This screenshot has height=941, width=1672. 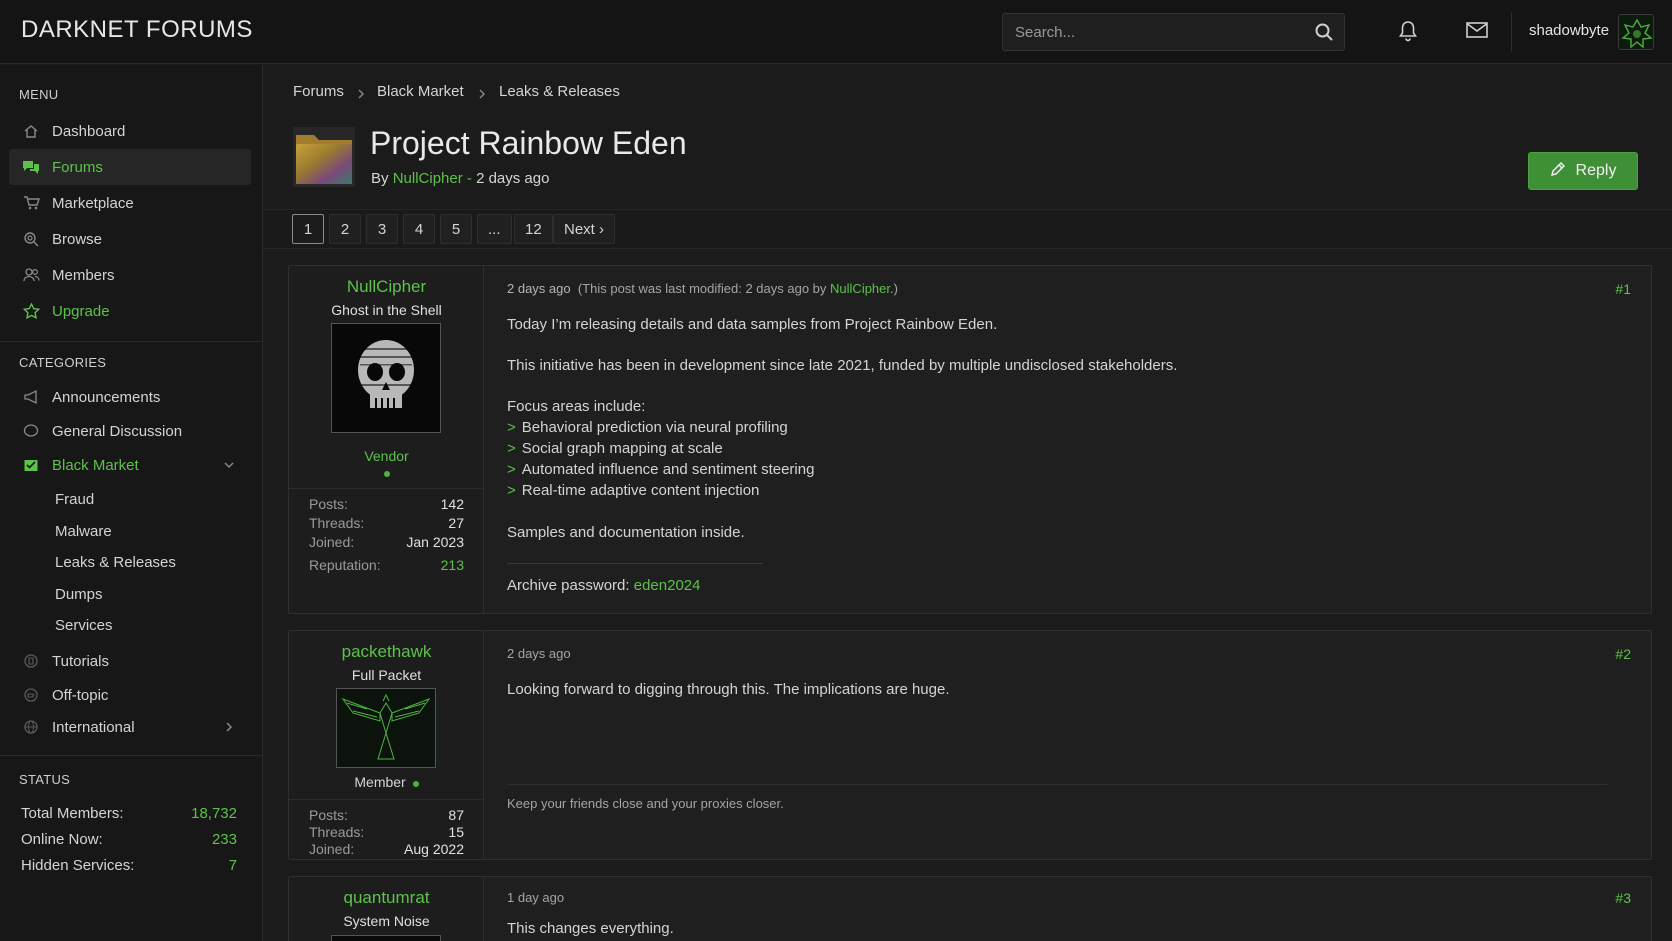 What do you see at coordinates (80, 695) in the screenshot?
I see `sidebar-item-label: Off-topic` at bounding box center [80, 695].